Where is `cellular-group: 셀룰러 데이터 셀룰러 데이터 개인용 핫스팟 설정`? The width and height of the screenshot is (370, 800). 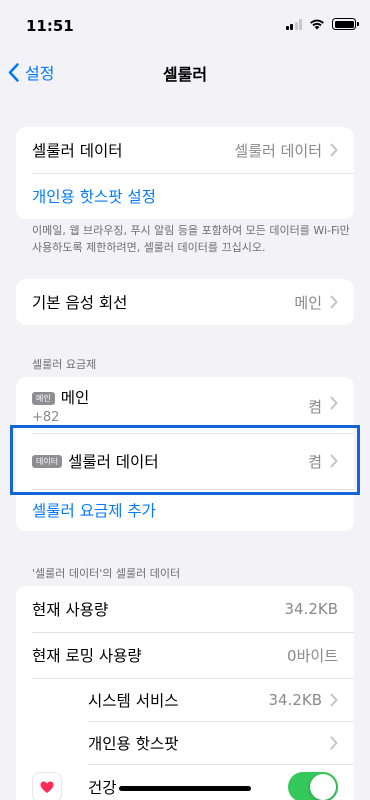 cellular-group: 셀룰러 데이터 셀룰러 데이터 개인용 핫스팟 설정 is located at coordinates (185, 173).